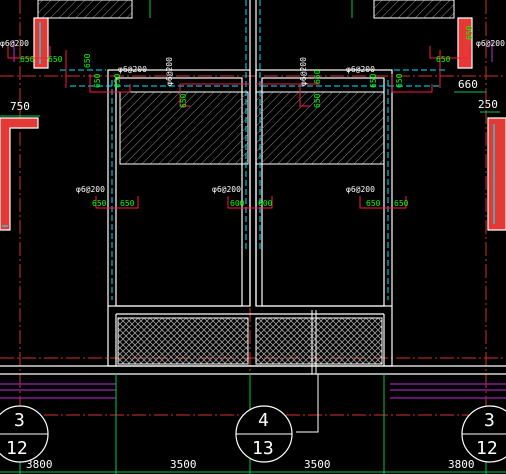 Image resolution: width=506 pixels, height=474 pixels. I want to click on rebar-label-top-right: φ6@200, so click(360, 69).